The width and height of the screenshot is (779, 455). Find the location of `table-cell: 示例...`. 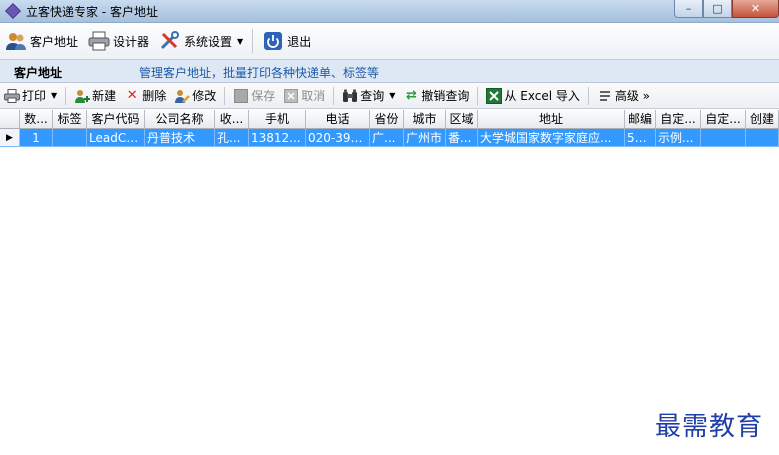

table-cell: 示例... is located at coordinates (678, 138).